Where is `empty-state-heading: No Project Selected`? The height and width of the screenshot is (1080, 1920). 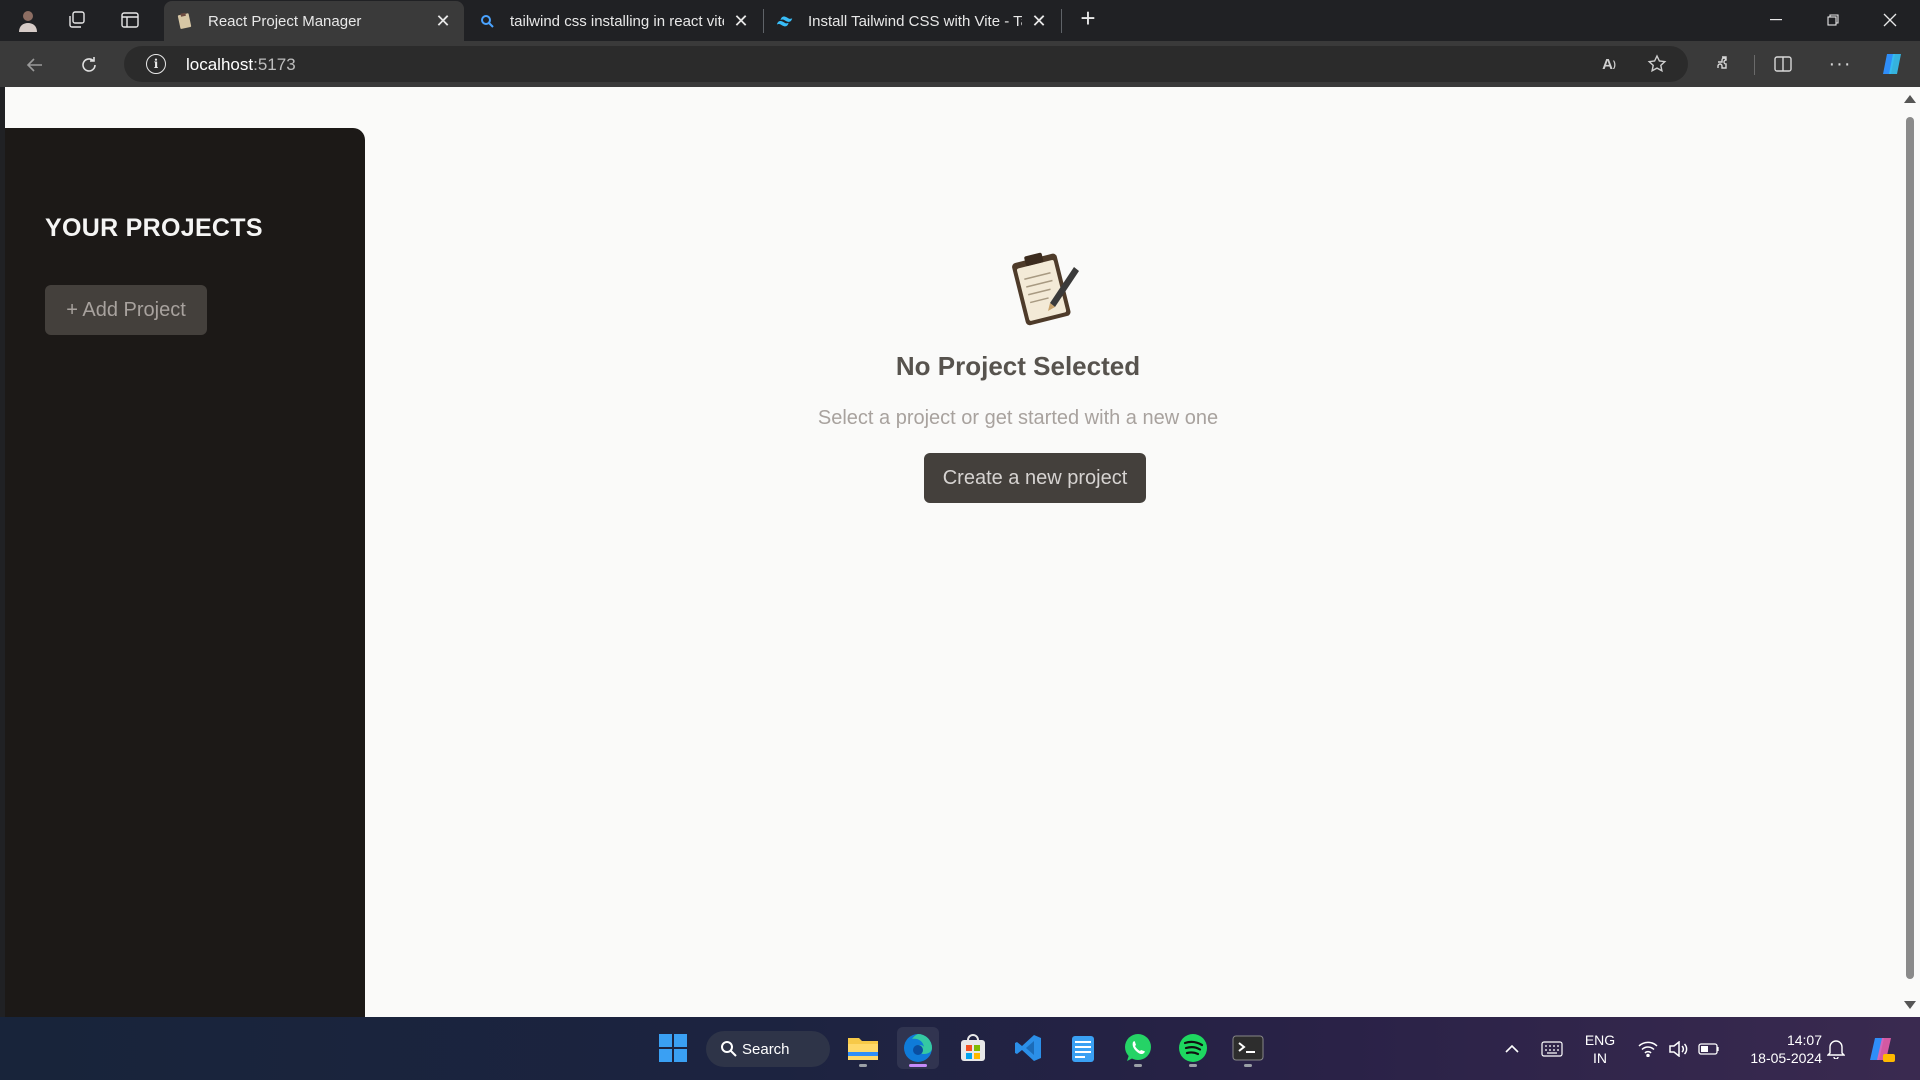
empty-state-heading: No Project Selected is located at coordinates (1018, 366).